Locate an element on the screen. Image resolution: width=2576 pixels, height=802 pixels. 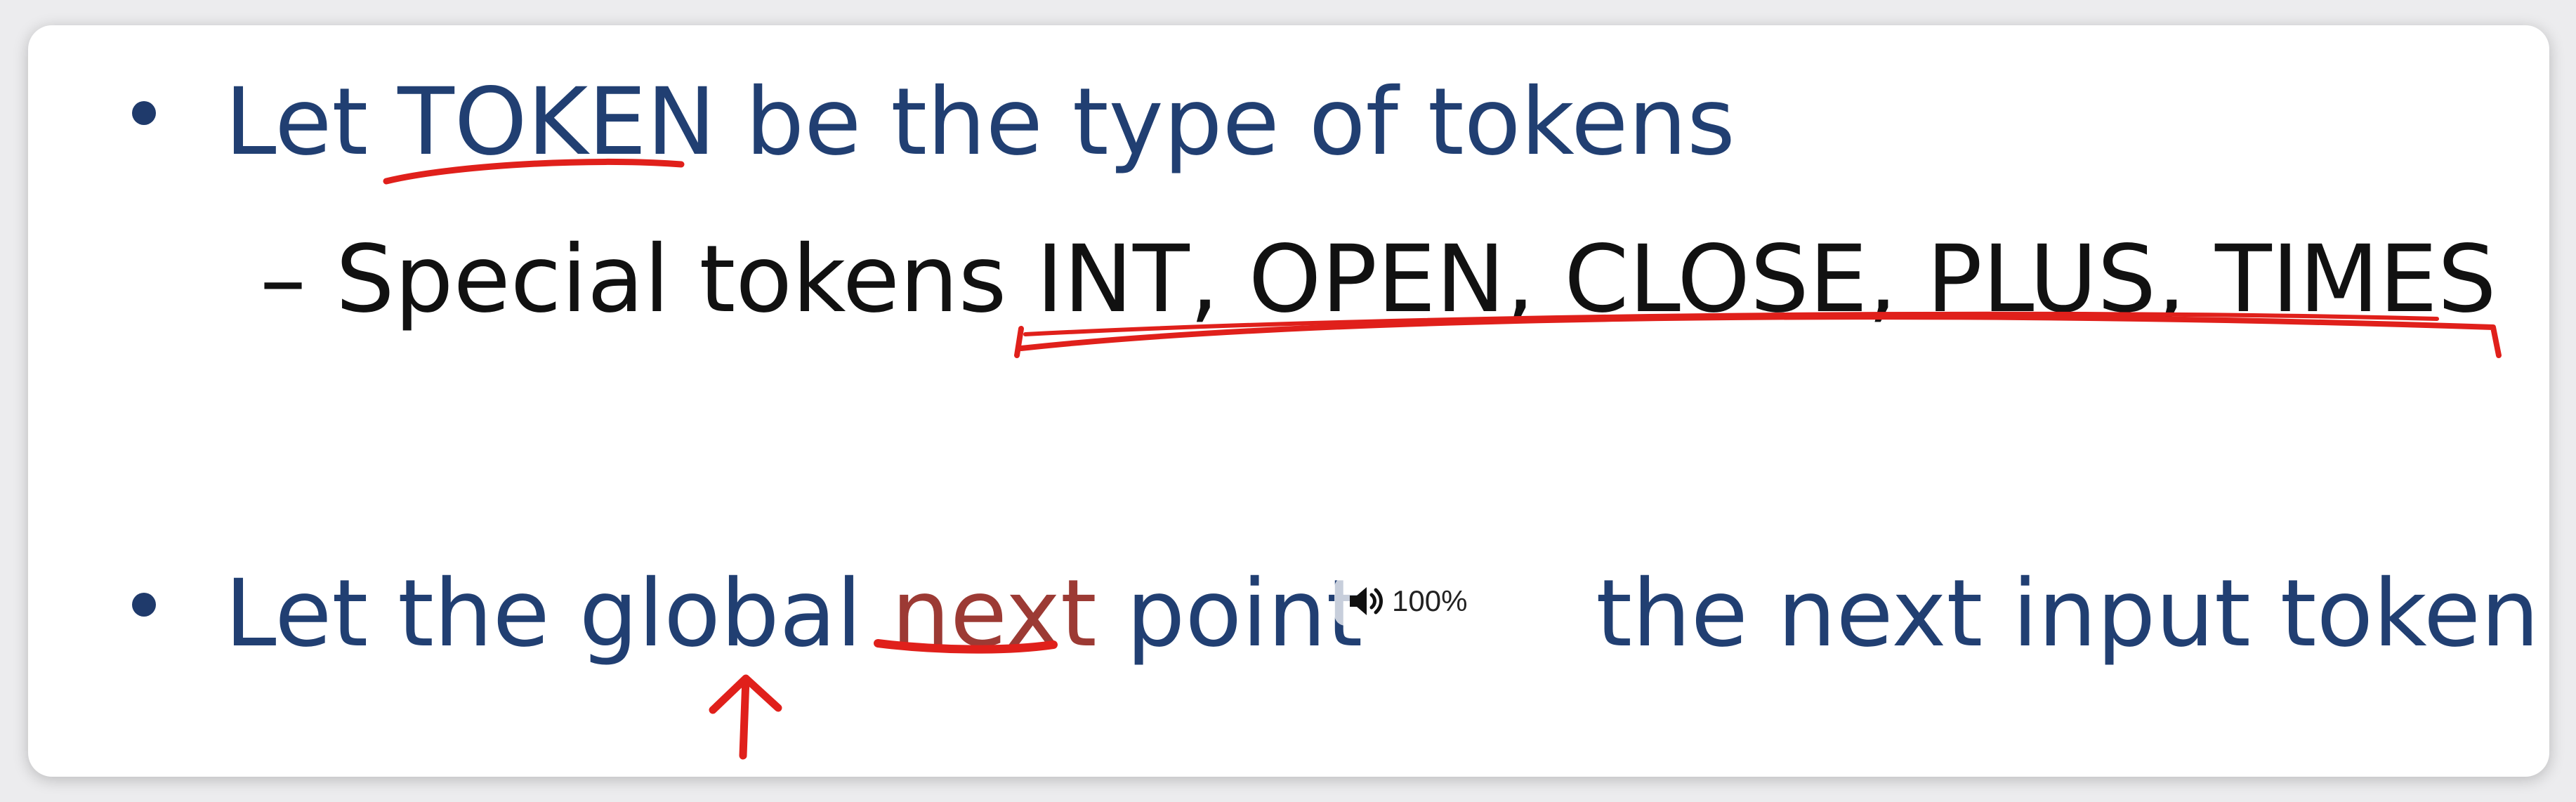
volume-overlay: 100% is located at coordinates (1407, 601).